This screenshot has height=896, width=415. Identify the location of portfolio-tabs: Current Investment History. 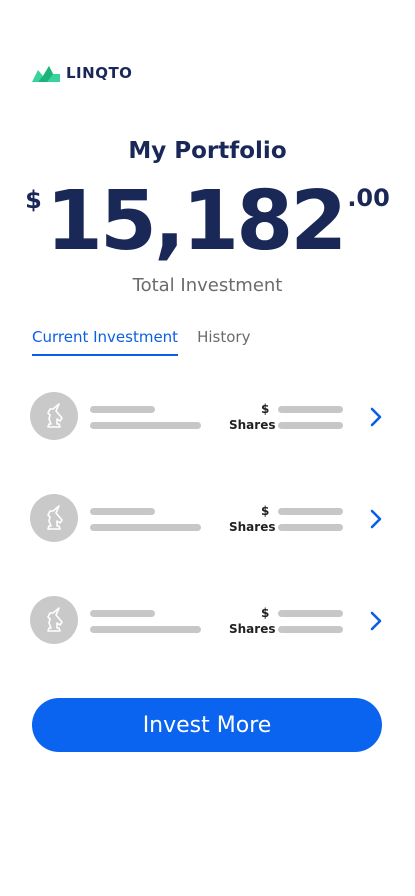
(141, 342).